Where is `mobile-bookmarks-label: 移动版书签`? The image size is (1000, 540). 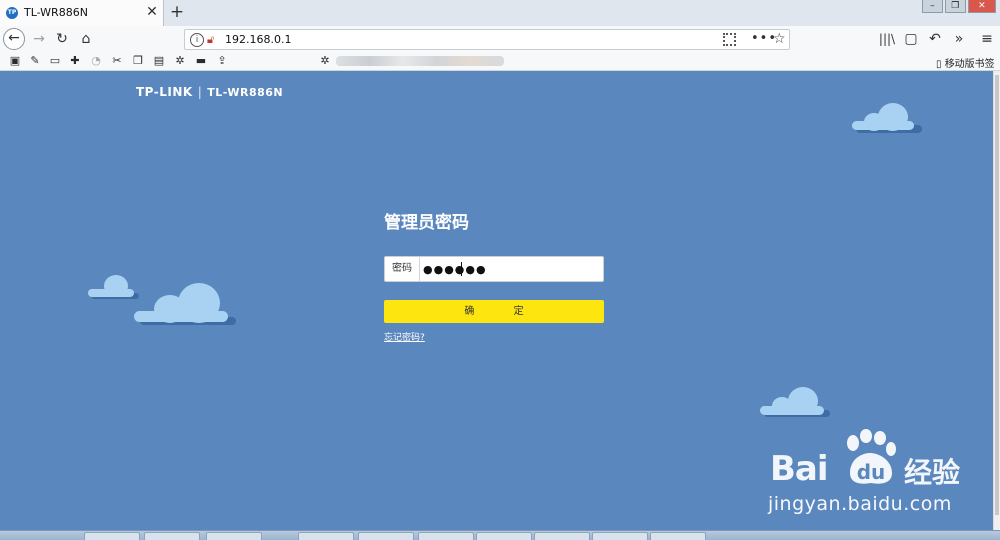 mobile-bookmarks-label: 移动版书签 is located at coordinates (969, 64).